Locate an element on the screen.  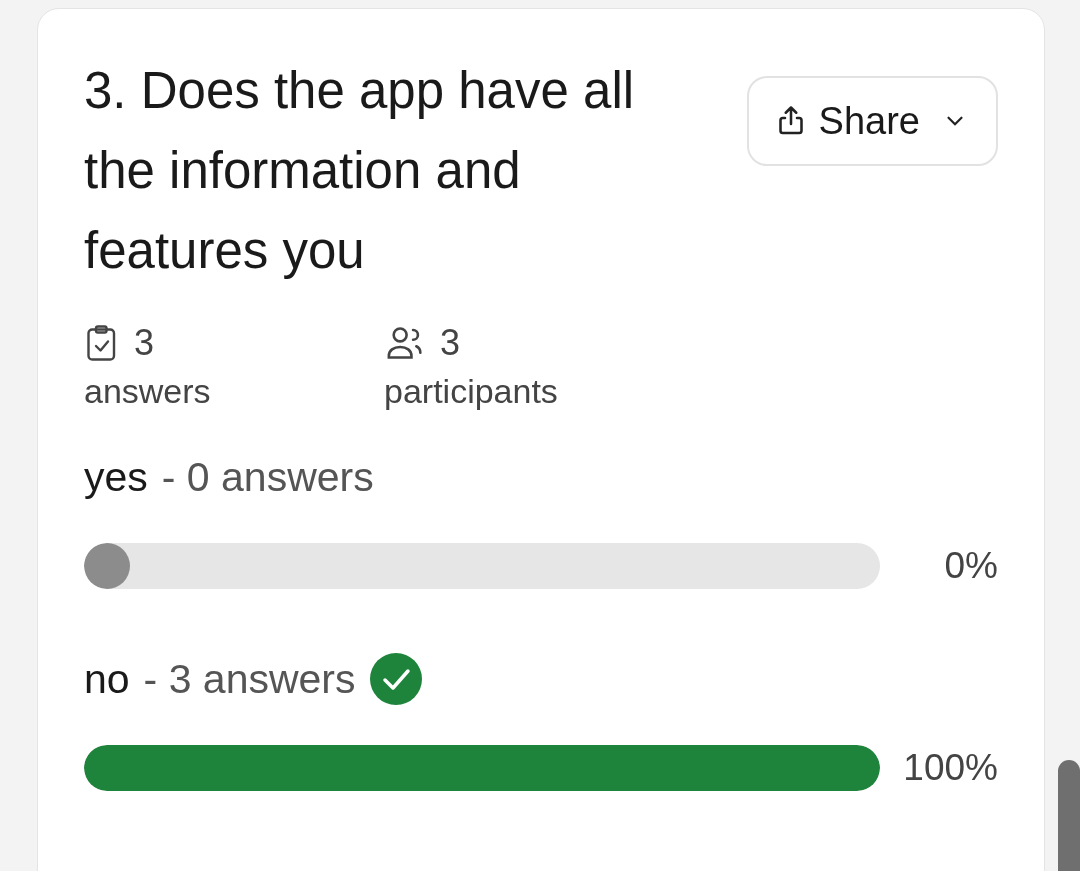
option-label: yes is located at coordinates (116, 477).